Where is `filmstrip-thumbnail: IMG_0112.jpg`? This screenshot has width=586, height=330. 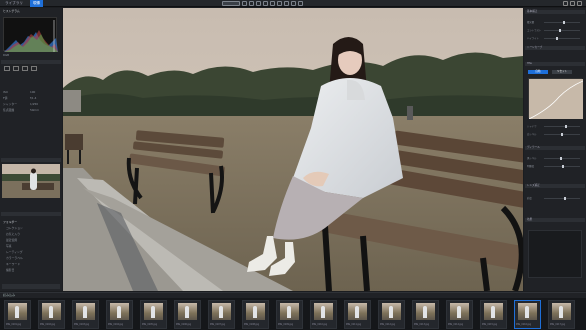 filmstrip-thumbnail: IMG_0112.jpg is located at coordinates (391, 314).